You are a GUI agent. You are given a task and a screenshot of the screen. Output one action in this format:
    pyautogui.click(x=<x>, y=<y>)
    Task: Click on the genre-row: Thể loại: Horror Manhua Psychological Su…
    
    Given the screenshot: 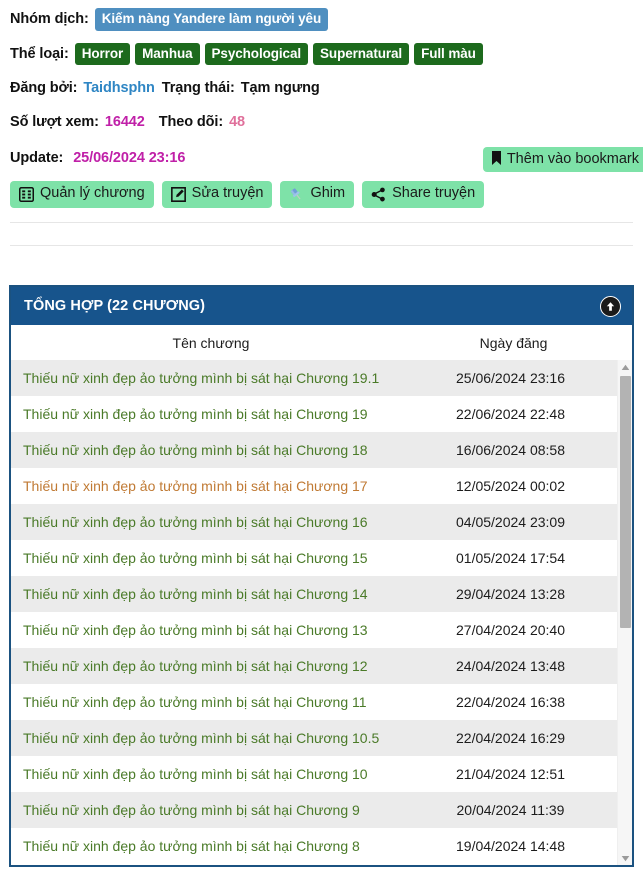 What is the action you would take?
    pyautogui.click(x=321, y=54)
    